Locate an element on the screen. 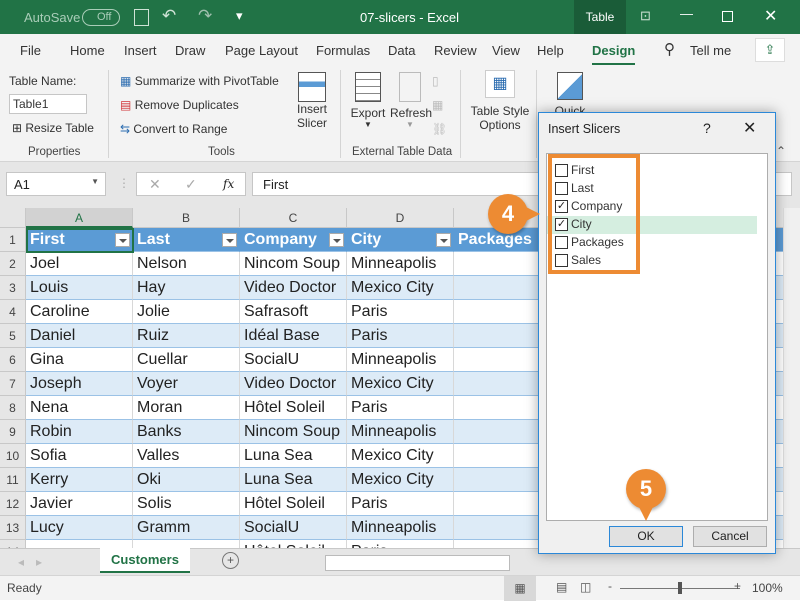  row-header: 11 is located at coordinates (13, 480).